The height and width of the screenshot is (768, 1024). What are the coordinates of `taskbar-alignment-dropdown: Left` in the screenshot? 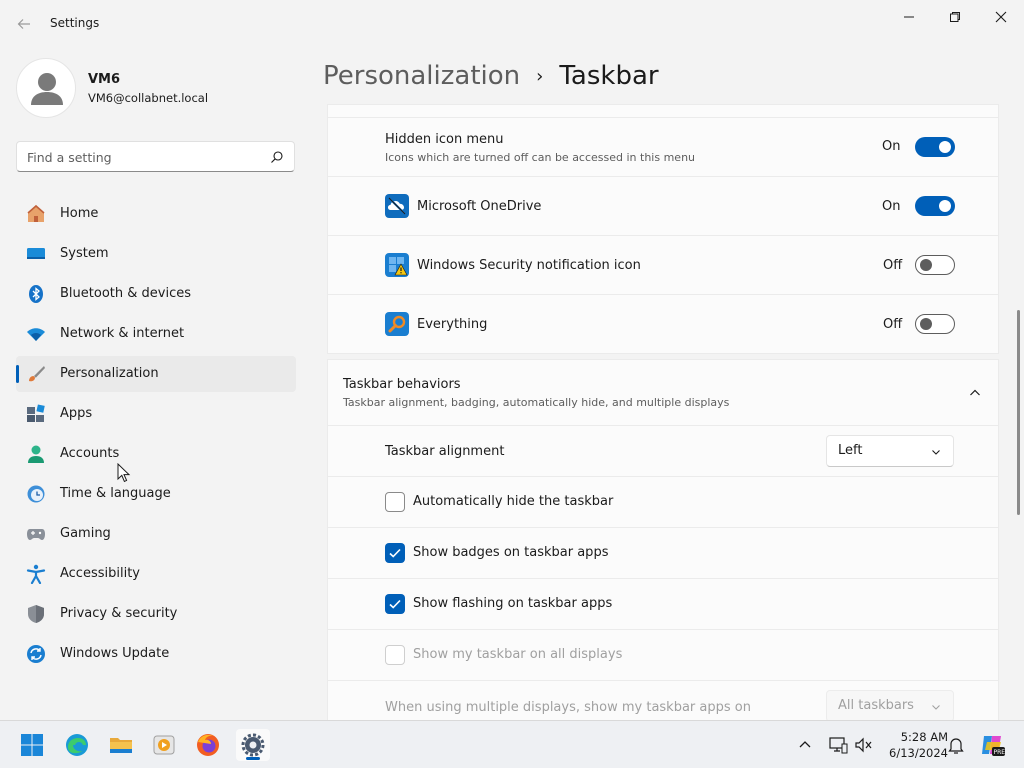 It's located at (890, 451).